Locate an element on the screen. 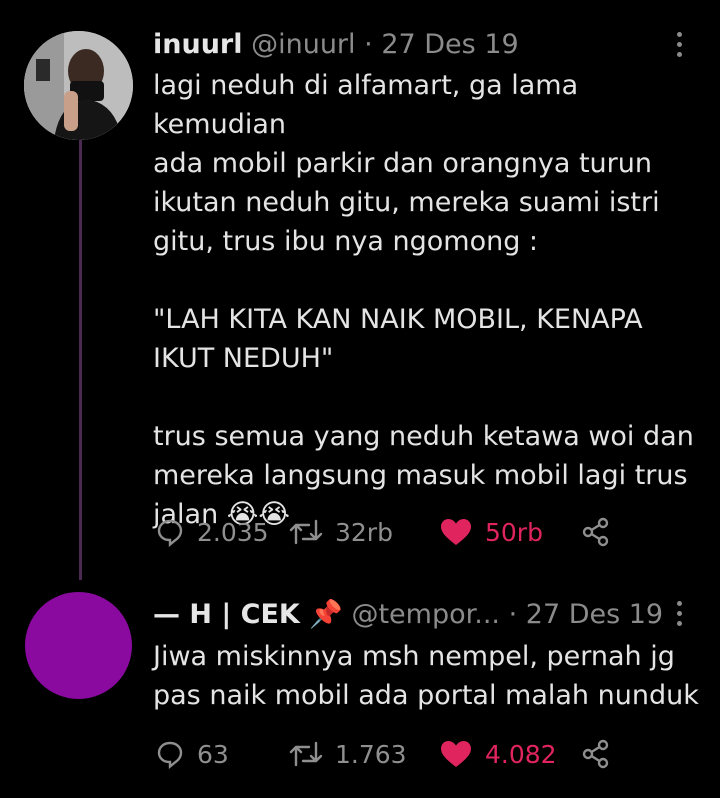 This screenshot has height=798, width=720. reply-button: 2.035 is located at coordinates (212, 532).